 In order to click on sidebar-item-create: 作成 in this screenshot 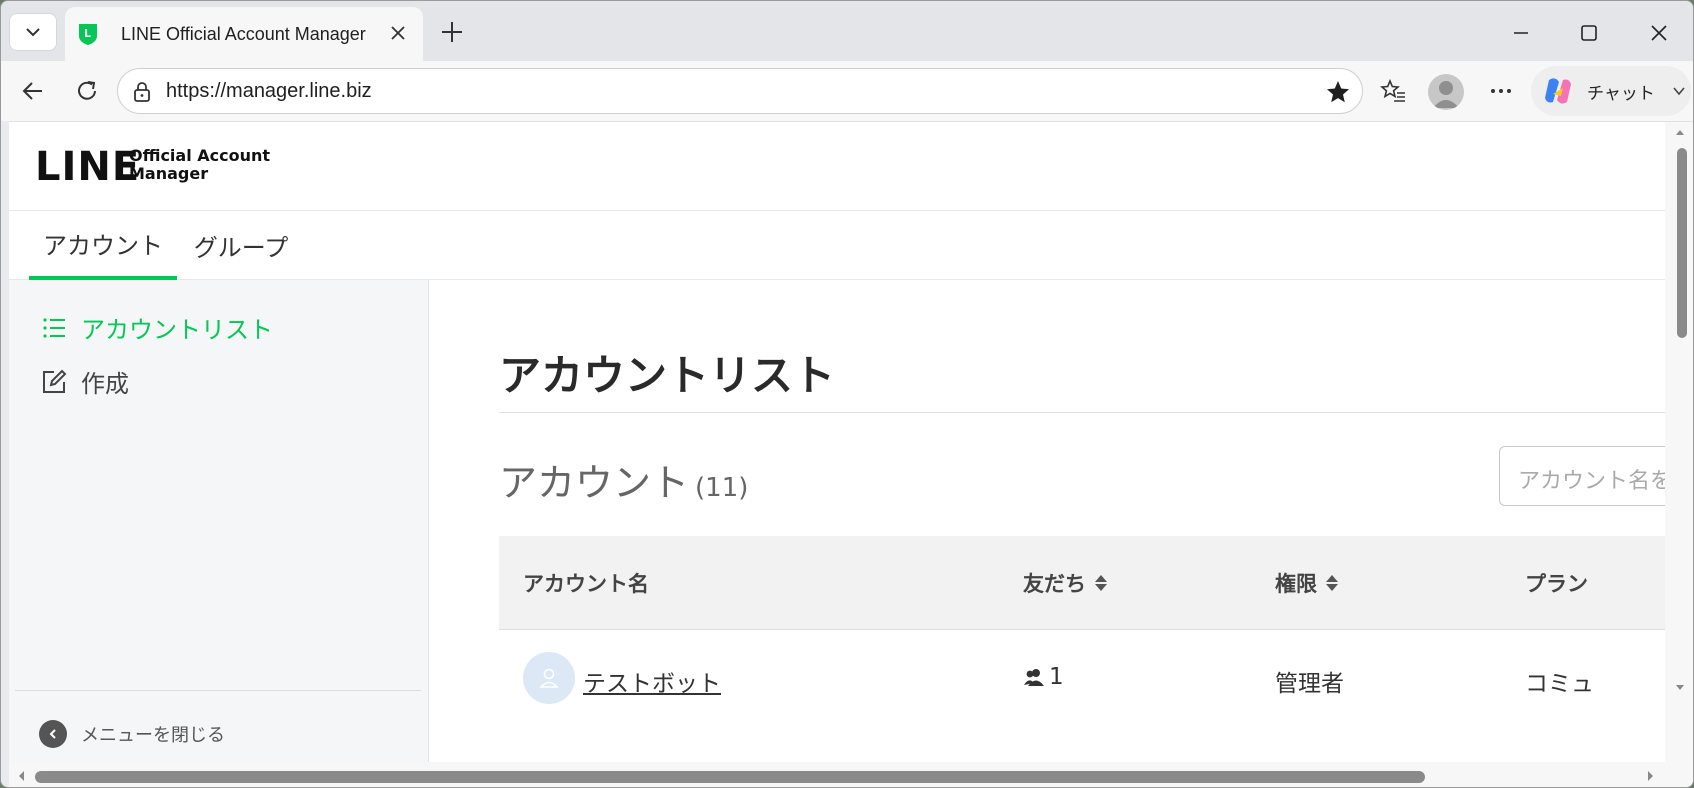, I will do `click(84, 381)`.